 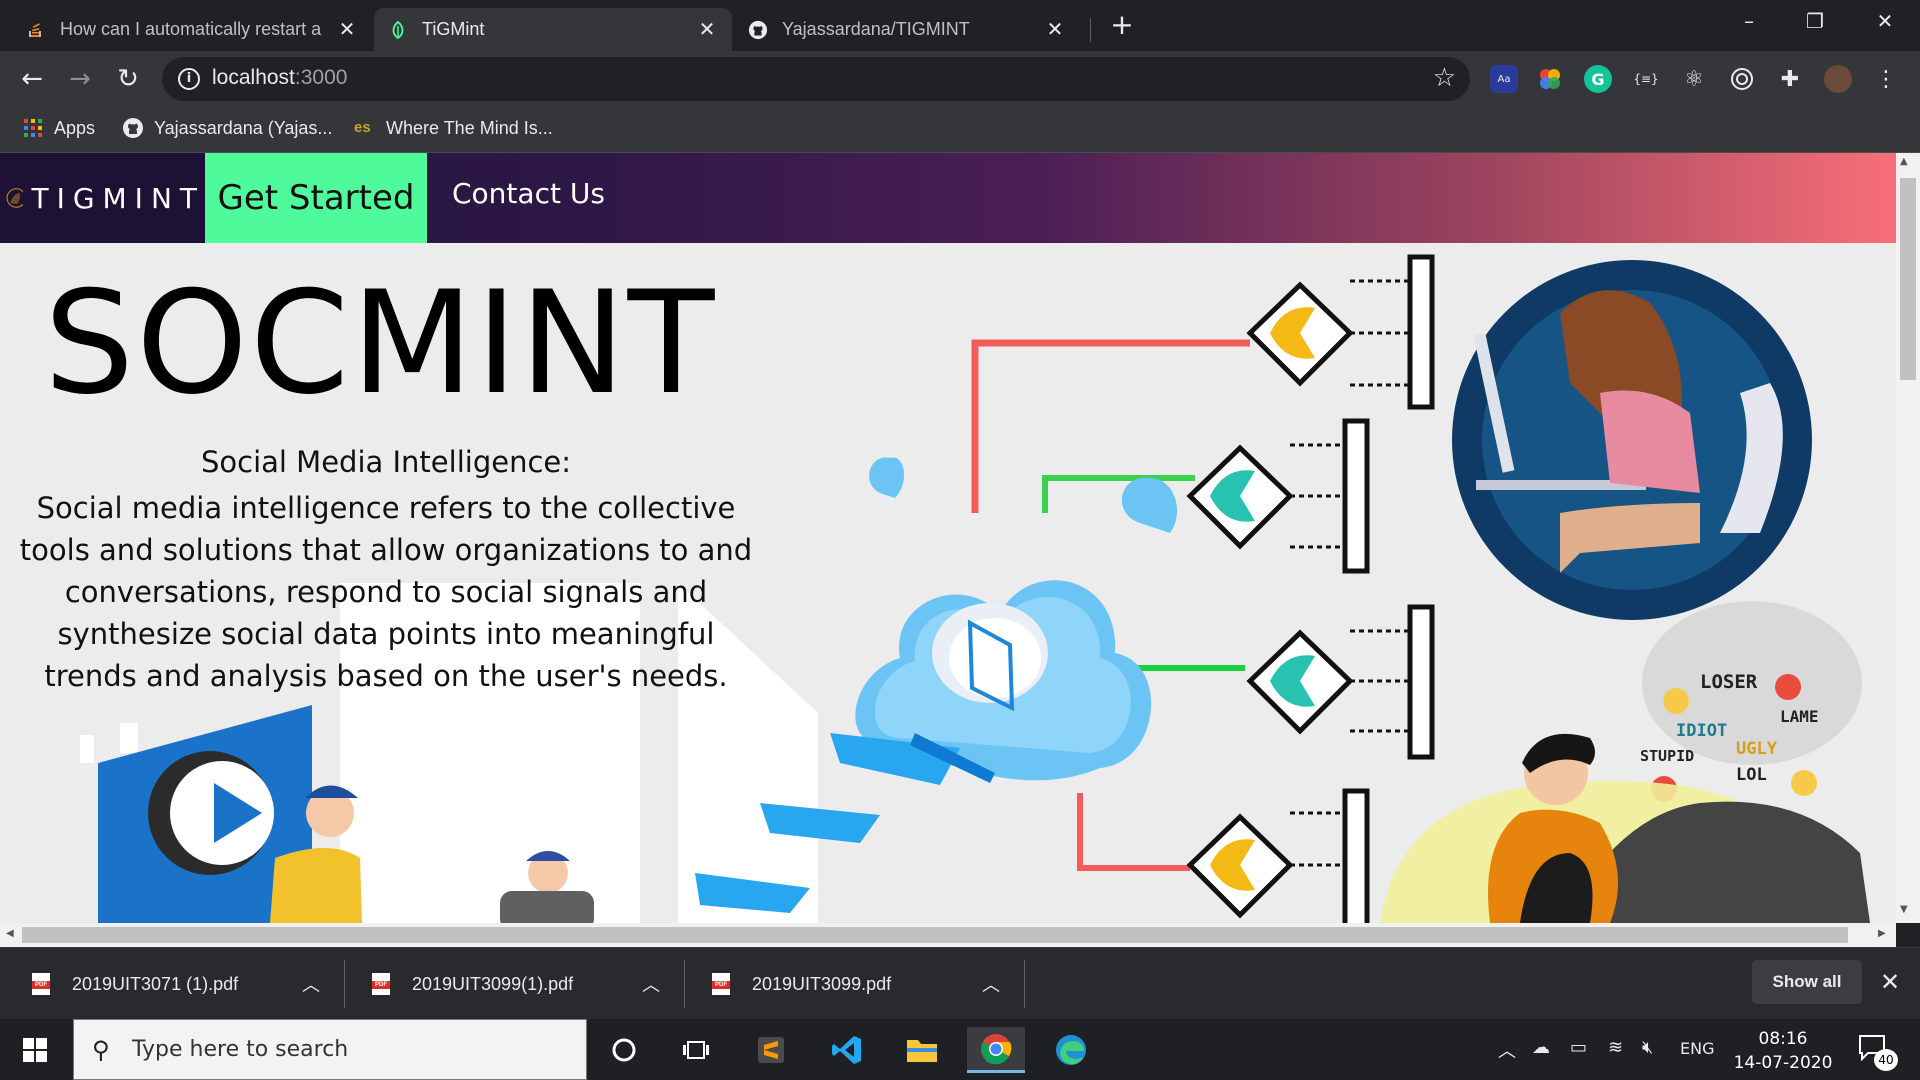 I want to click on download-item: 2019UIT3071 (1).pdf ︿, so click(x=182, y=984).